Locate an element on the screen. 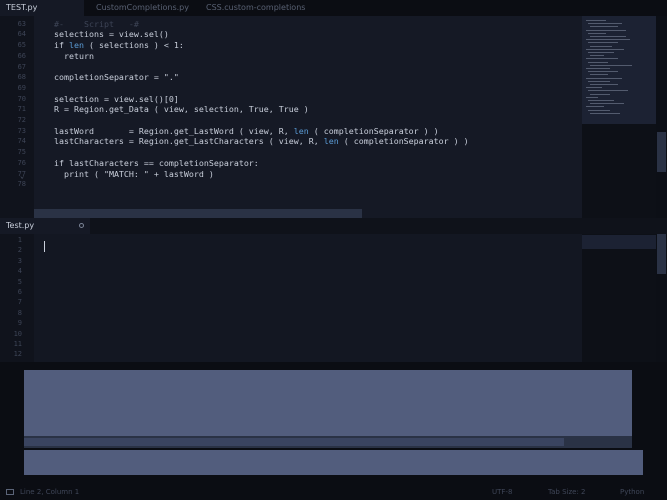 The height and width of the screenshot is (500, 667). tab-label: Test.py is located at coordinates (20, 225).